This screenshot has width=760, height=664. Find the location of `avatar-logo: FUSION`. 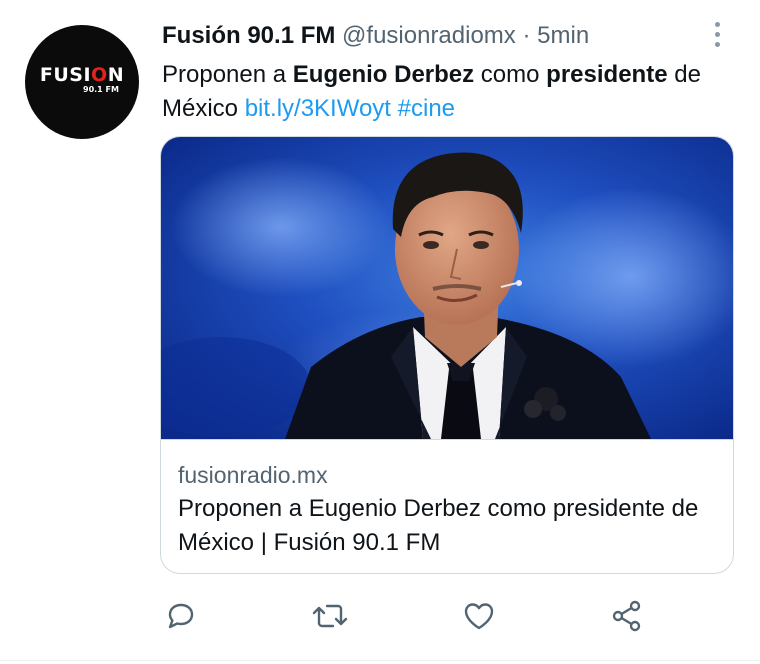

avatar-logo: FUSION is located at coordinates (82, 75).